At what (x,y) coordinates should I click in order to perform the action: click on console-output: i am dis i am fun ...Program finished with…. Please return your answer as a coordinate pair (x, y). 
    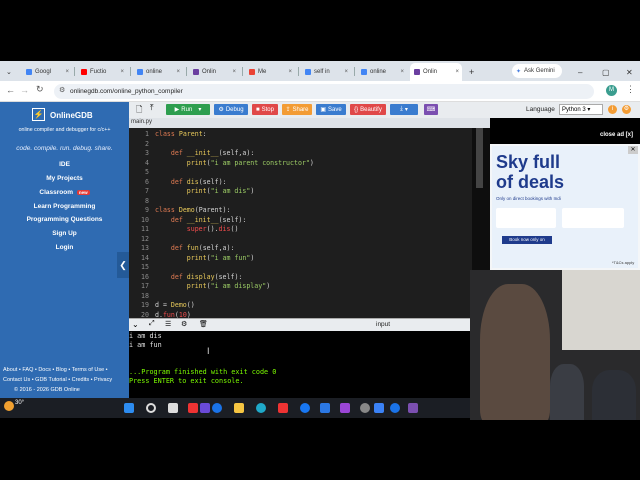
    Looking at the image, I should click on (299, 364).